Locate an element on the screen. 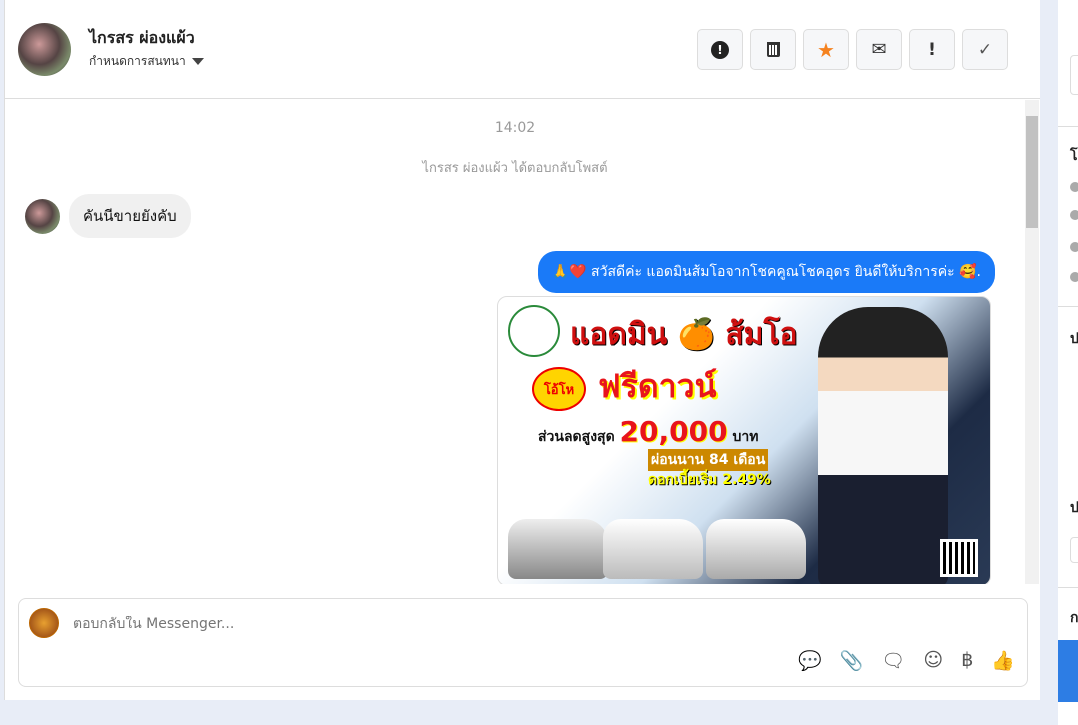  right-details-panel: โ ป ป ก is located at coordinates (1068, 362).